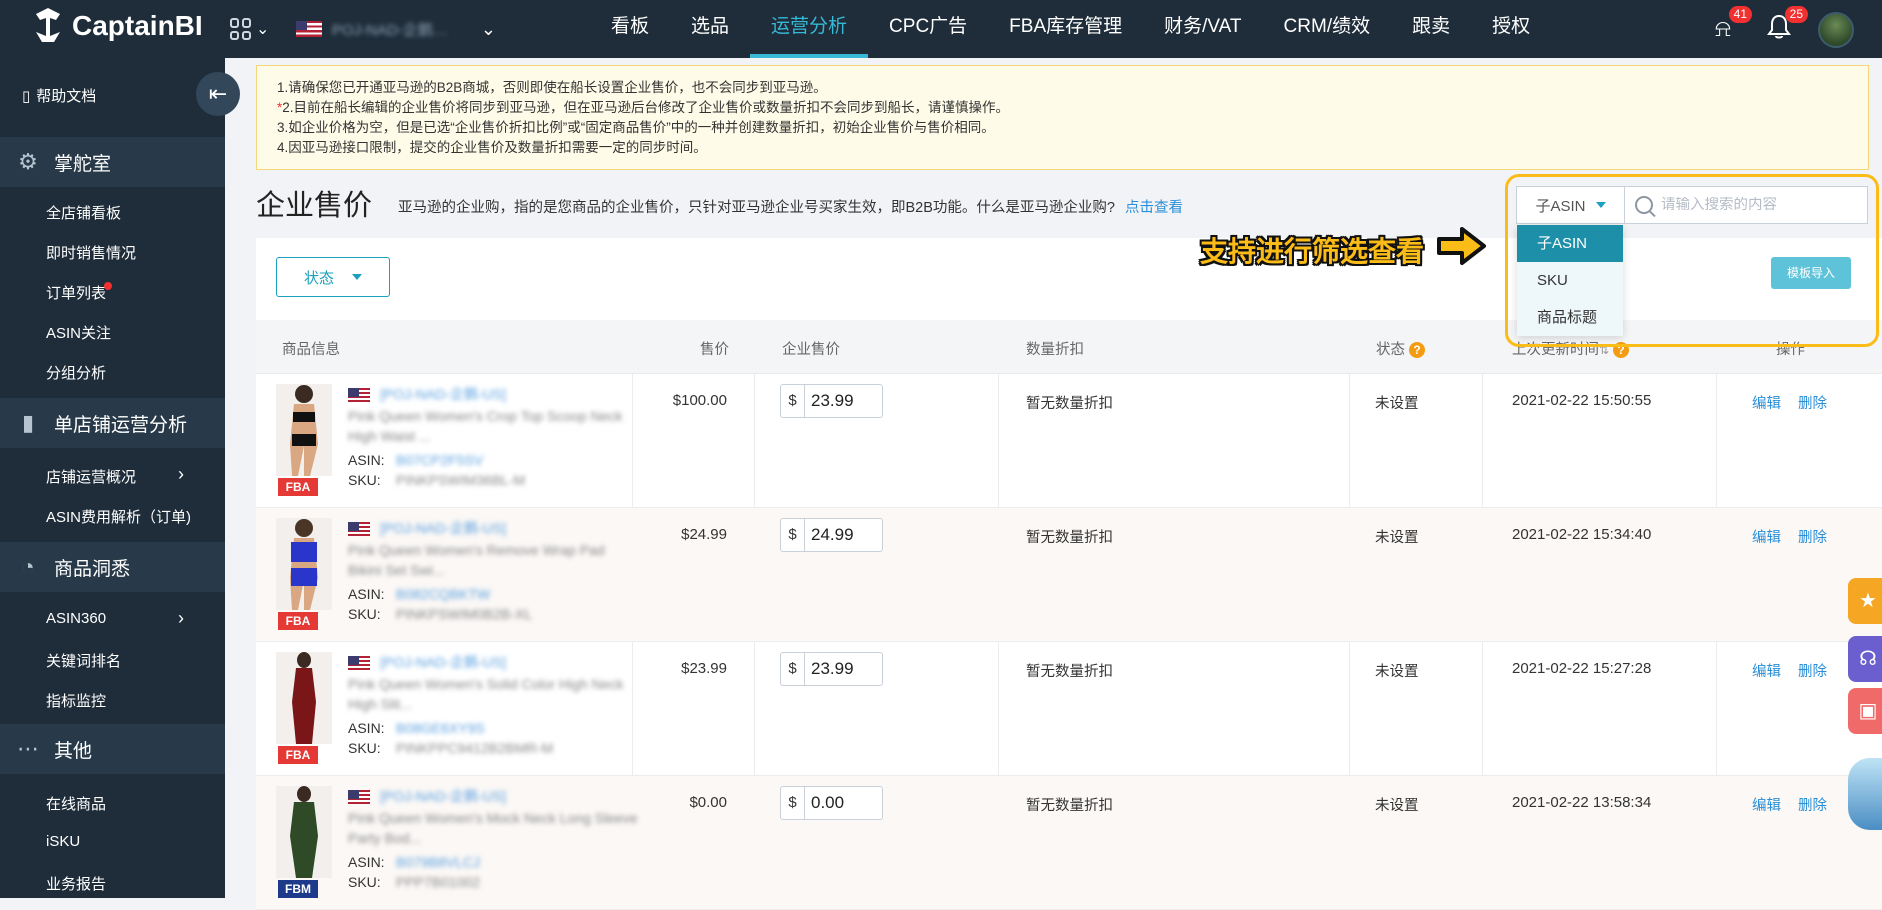 This screenshot has height=910, width=1882. I want to click on search-field, so click(1746, 205).